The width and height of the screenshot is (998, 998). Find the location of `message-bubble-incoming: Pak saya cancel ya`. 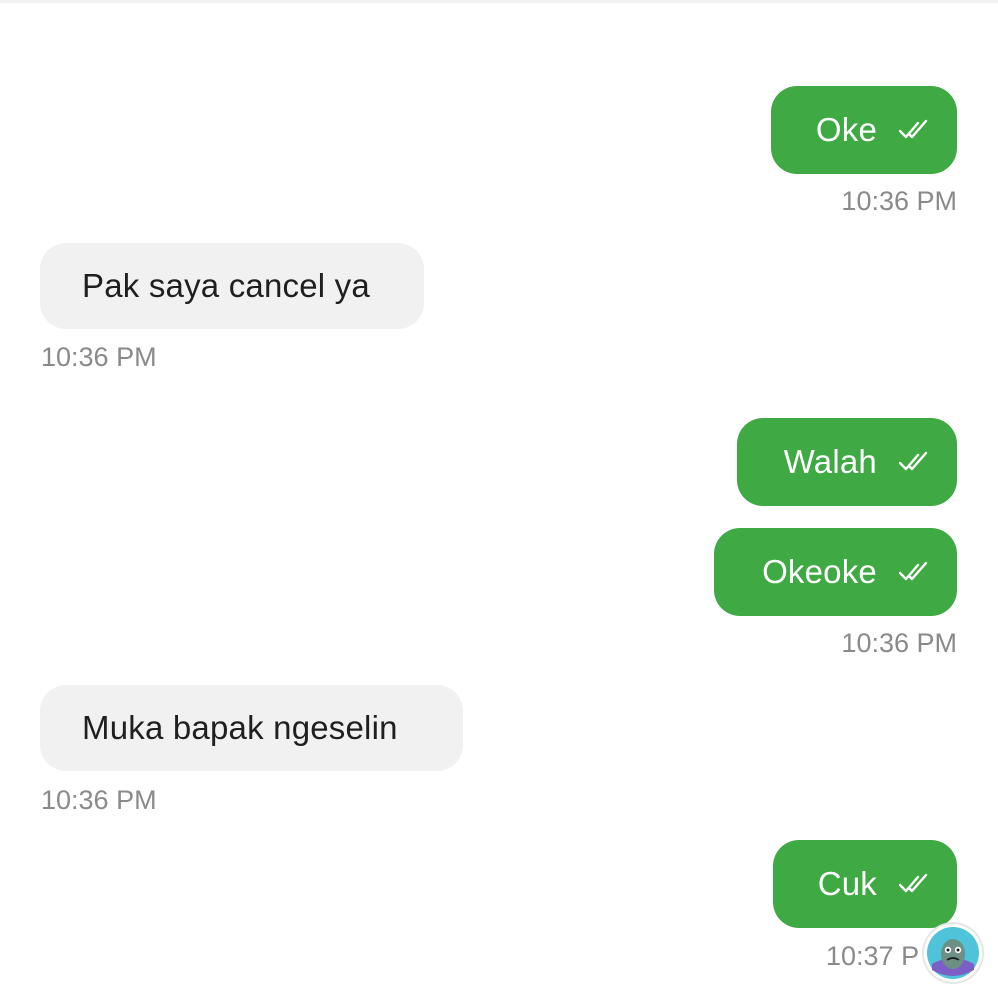

message-bubble-incoming: Pak saya cancel ya is located at coordinates (232, 286).